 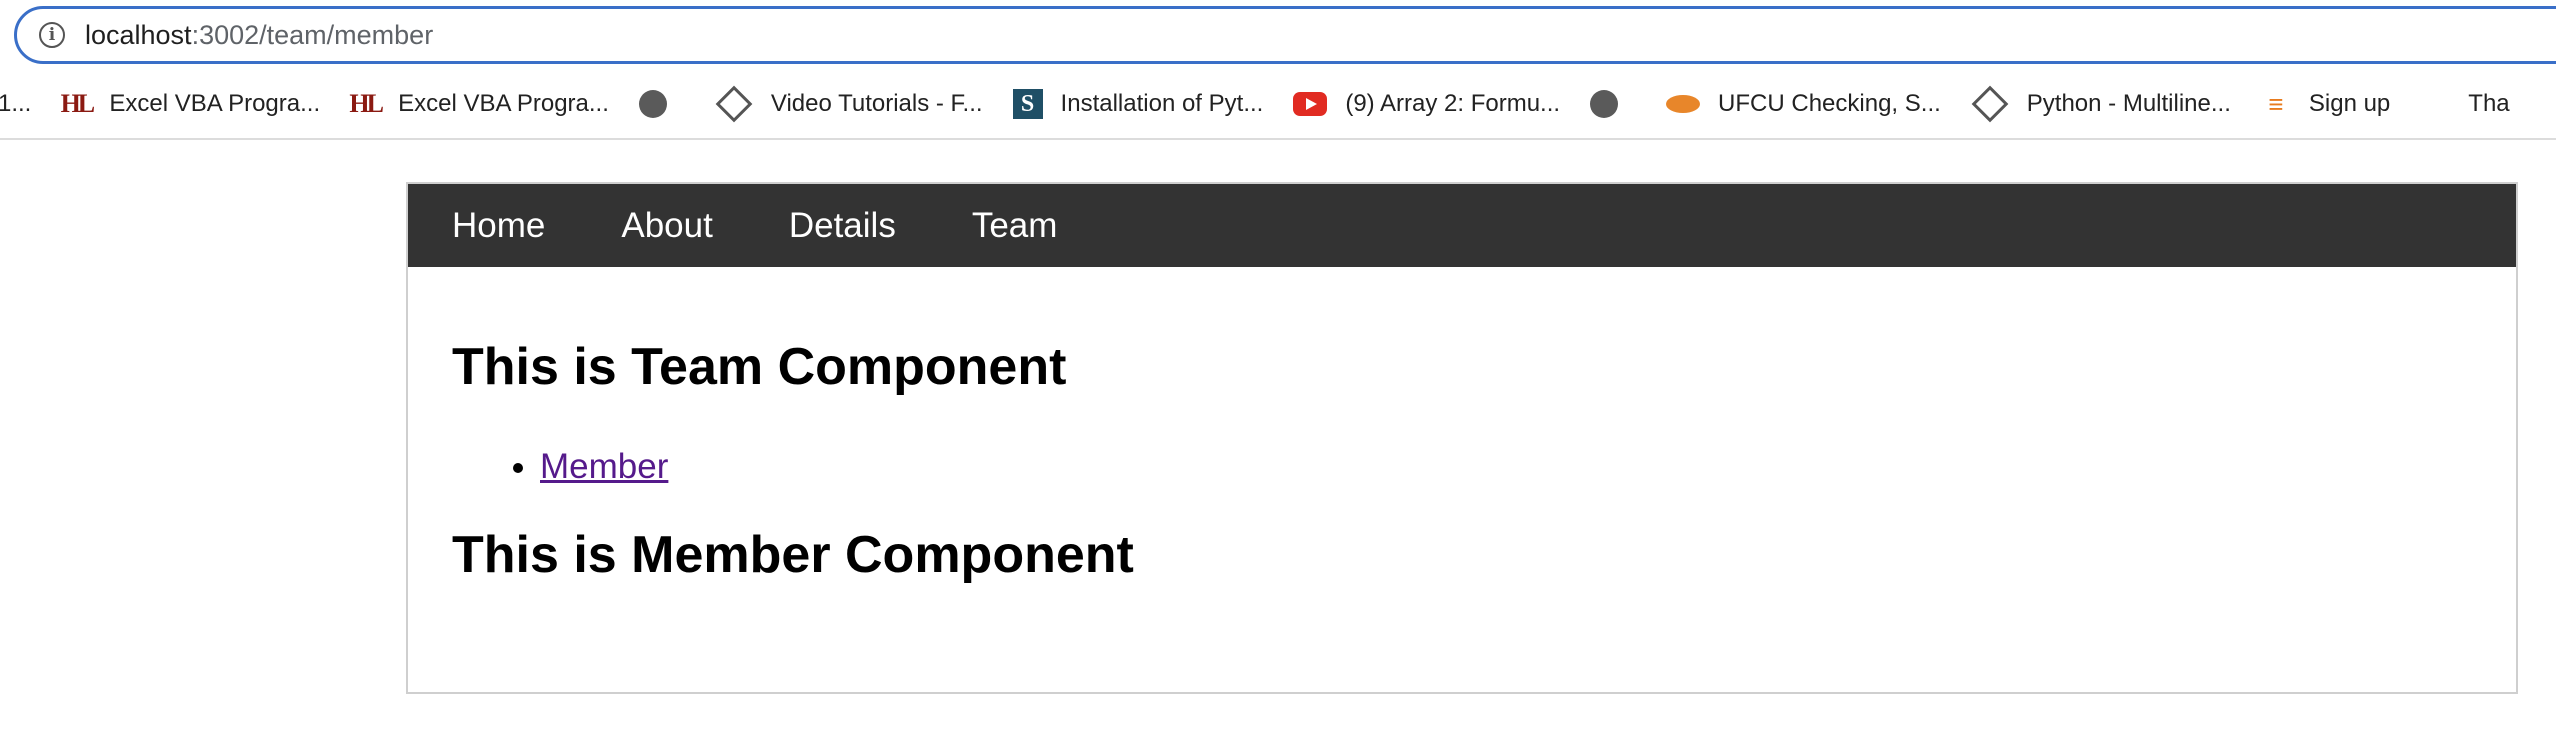 What do you see at coordinates (1285, 35) in the screenshot?
I see `address-bar: i localhost:3002/team/member` at bounding box center [1285, 35].